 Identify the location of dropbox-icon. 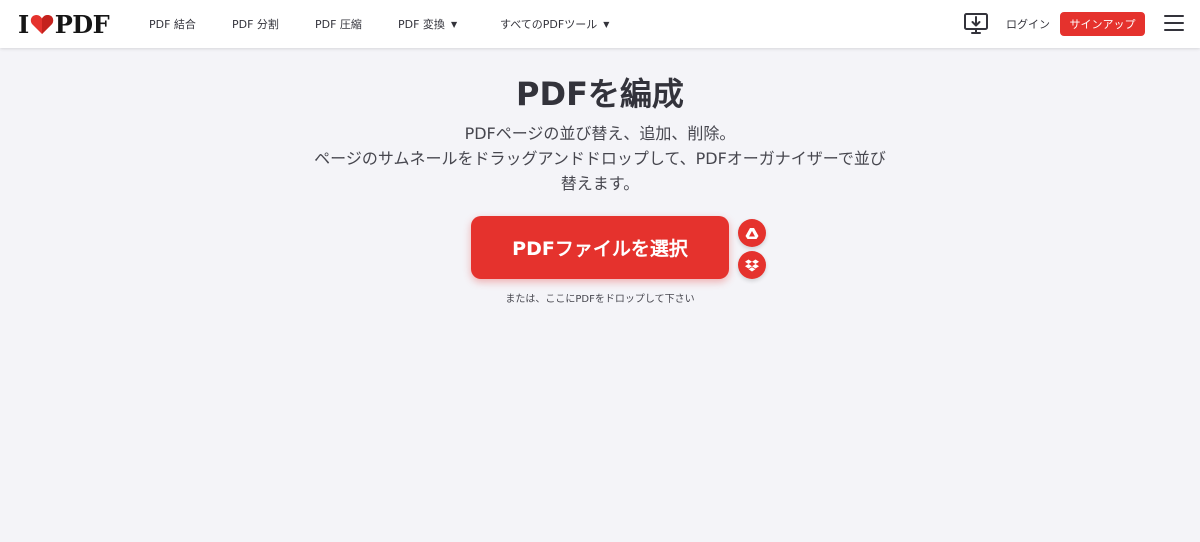
(752, 265).